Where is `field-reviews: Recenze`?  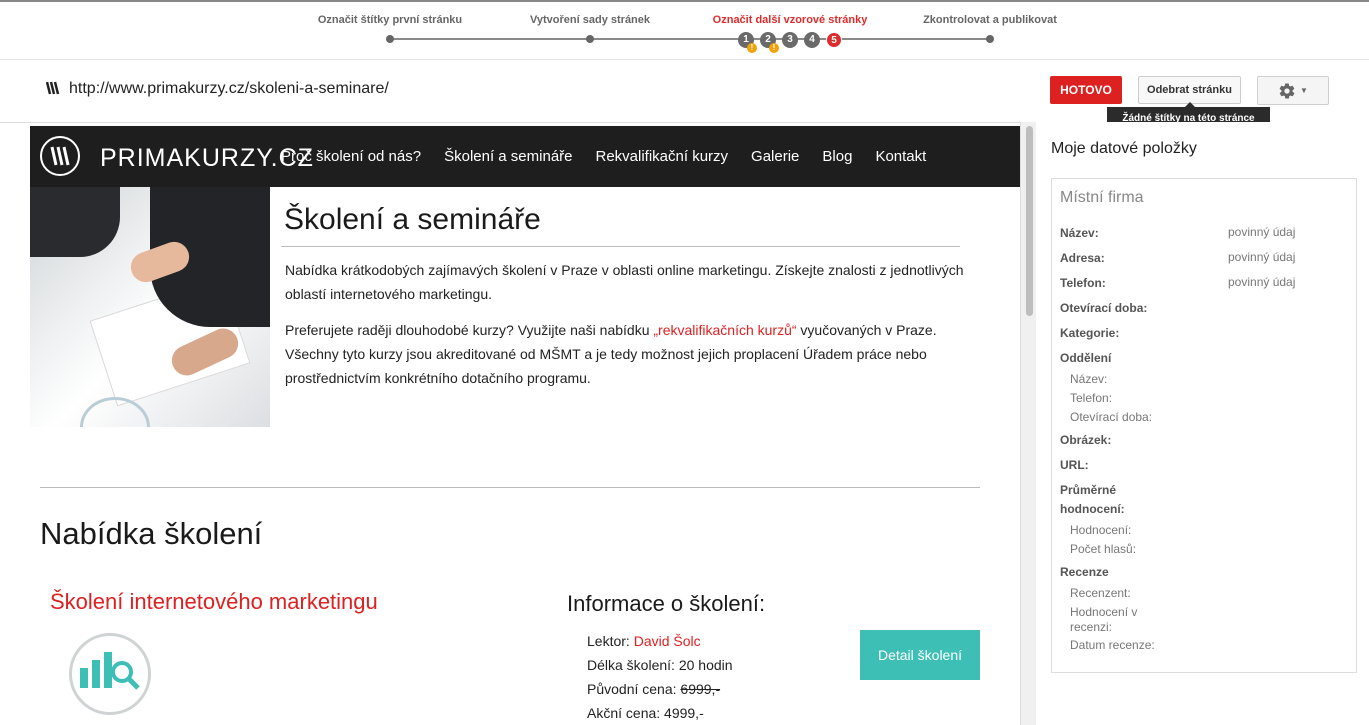 field-reviews: Recenze is located at coordinates (1084, 572).